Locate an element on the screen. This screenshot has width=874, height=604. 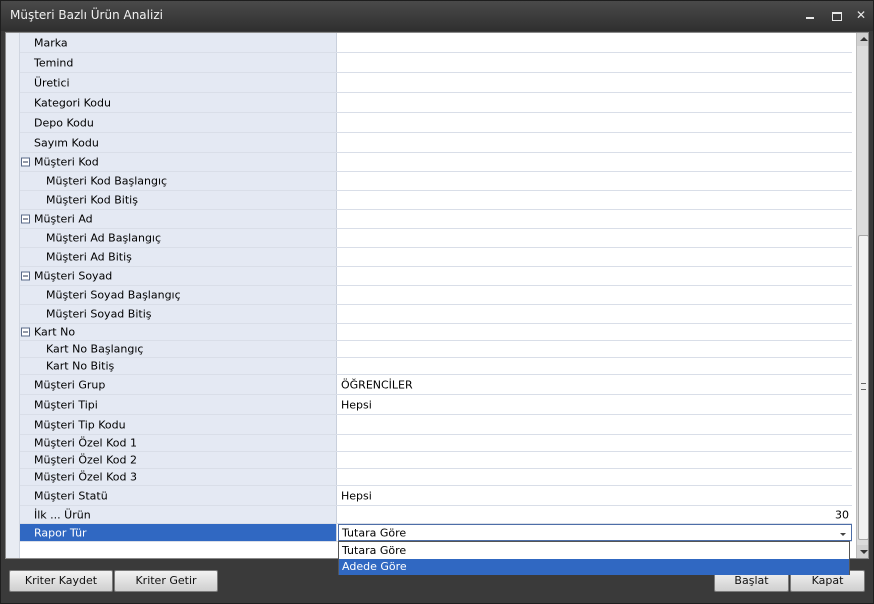
row-musteri-tip-kodu: Müşteri Tip Kodu is located at coordinates (436, 425).